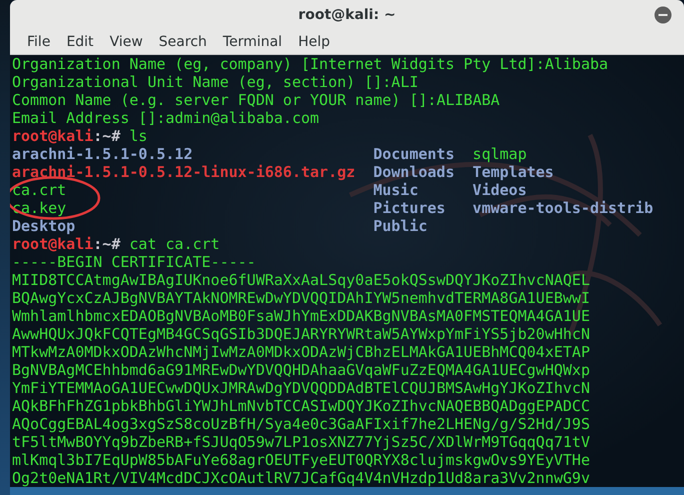 The height and width of the screenshot is (495, 684). What do you see at coordinates (301, 370) in the screenshot?
I see `terminal-line: BgNVBAgMCEhhbmd6aG91MREwDwYDVQQHDAhaaGVqaWFuZzEQMA4GA1UECgwHQWxp` at bounding box center [301, 370].